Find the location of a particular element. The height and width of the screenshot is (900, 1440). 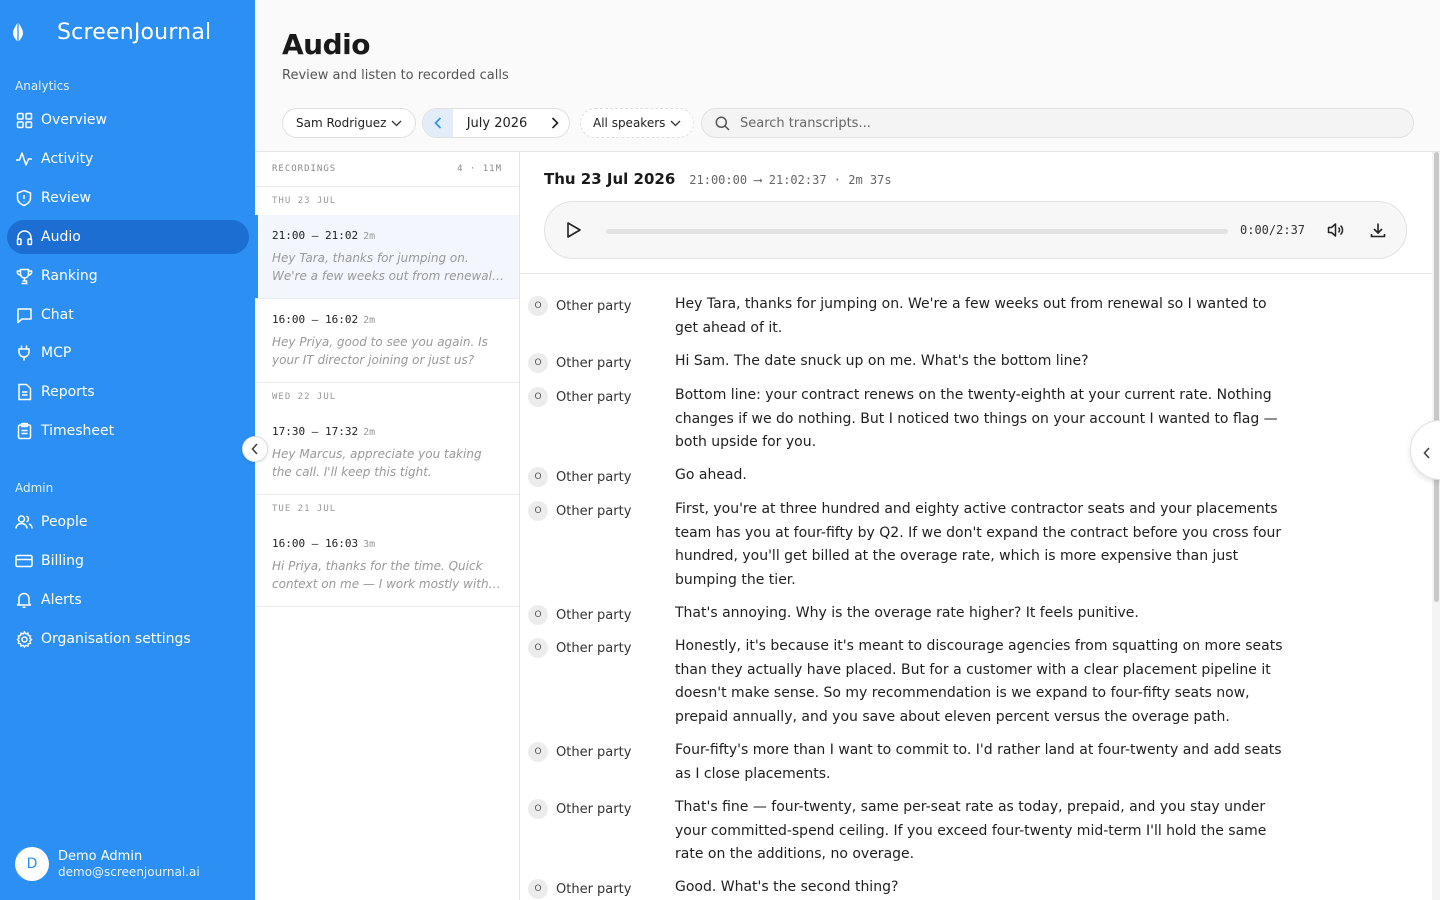

play-button is located at coordinates (573, 232).